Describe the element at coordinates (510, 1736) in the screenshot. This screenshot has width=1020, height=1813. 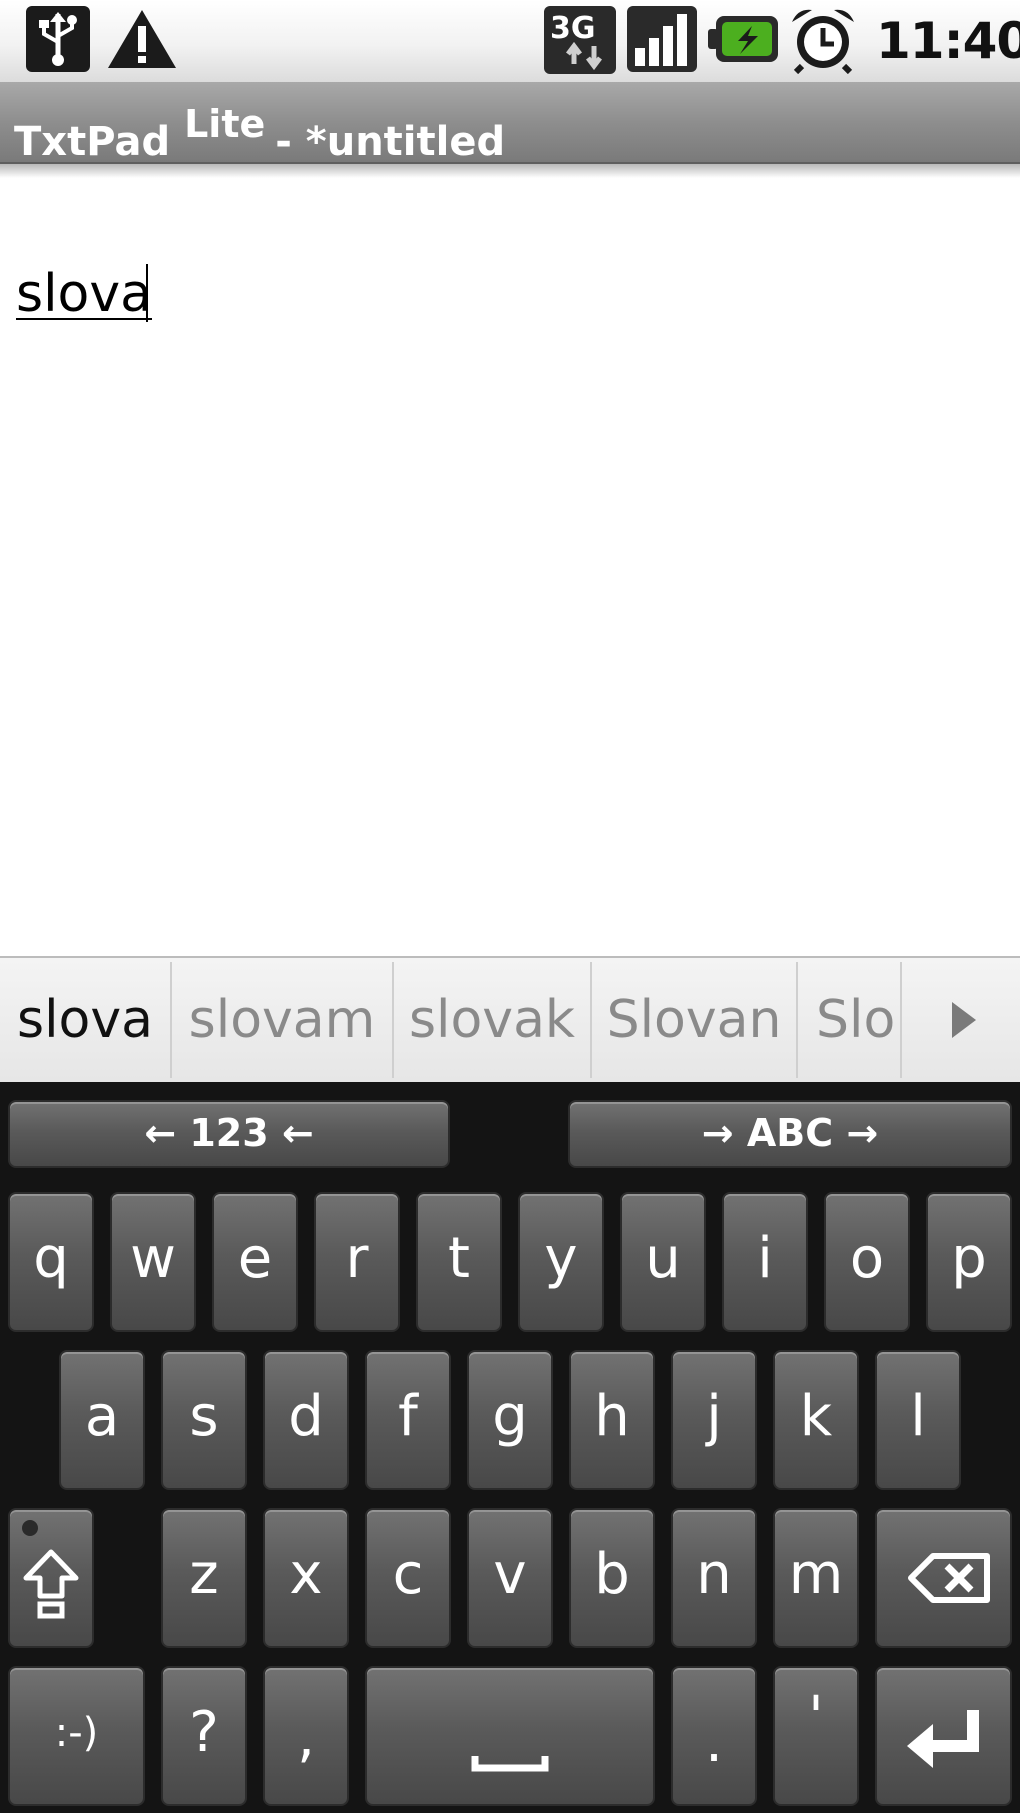
I see `space-key` at that location.